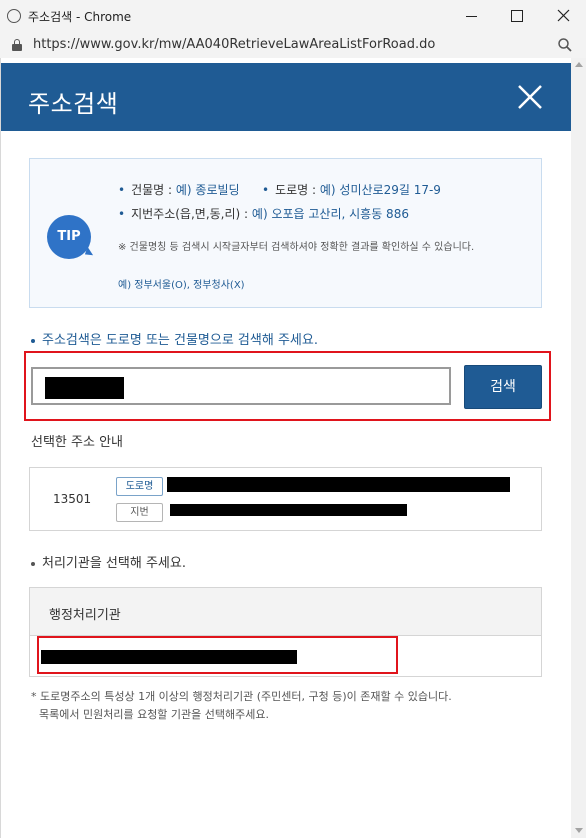 This screenshot has width=586, height=838. Describe the element at coordinates (174, 338) in the screenshot. I see `search-instruction: 주소검색은 도로명 또는 건물명으로 검색해 주세요.` at that location.